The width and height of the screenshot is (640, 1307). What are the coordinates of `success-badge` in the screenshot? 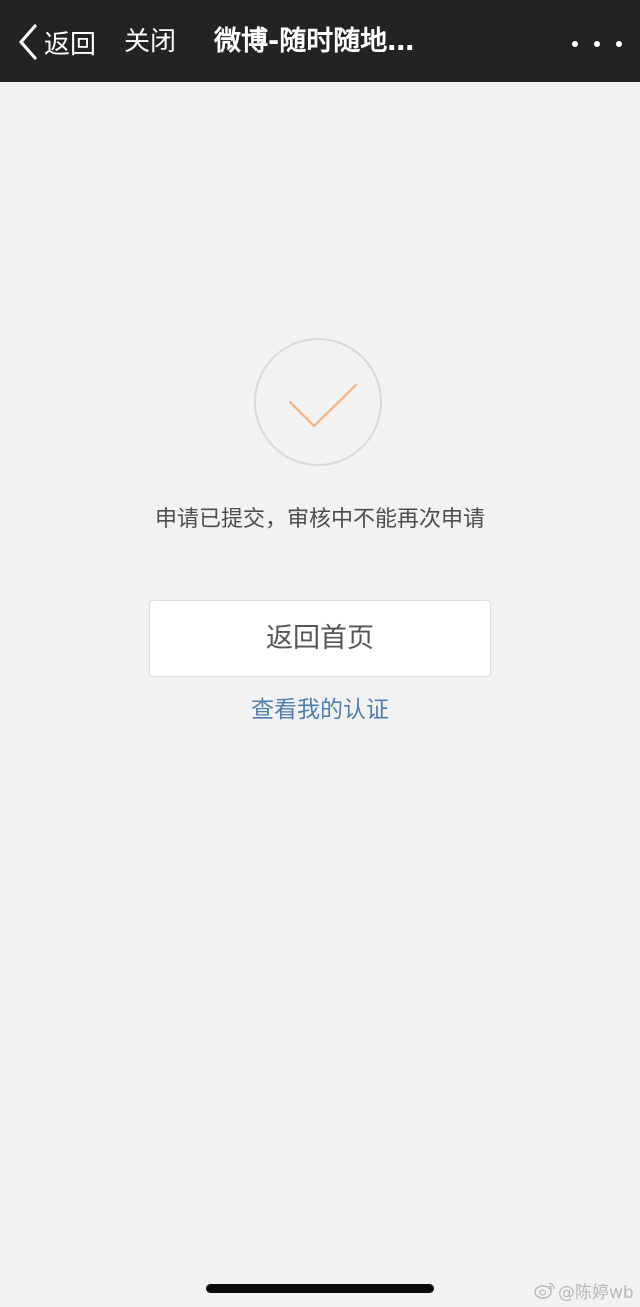 It's located at (318, 402).